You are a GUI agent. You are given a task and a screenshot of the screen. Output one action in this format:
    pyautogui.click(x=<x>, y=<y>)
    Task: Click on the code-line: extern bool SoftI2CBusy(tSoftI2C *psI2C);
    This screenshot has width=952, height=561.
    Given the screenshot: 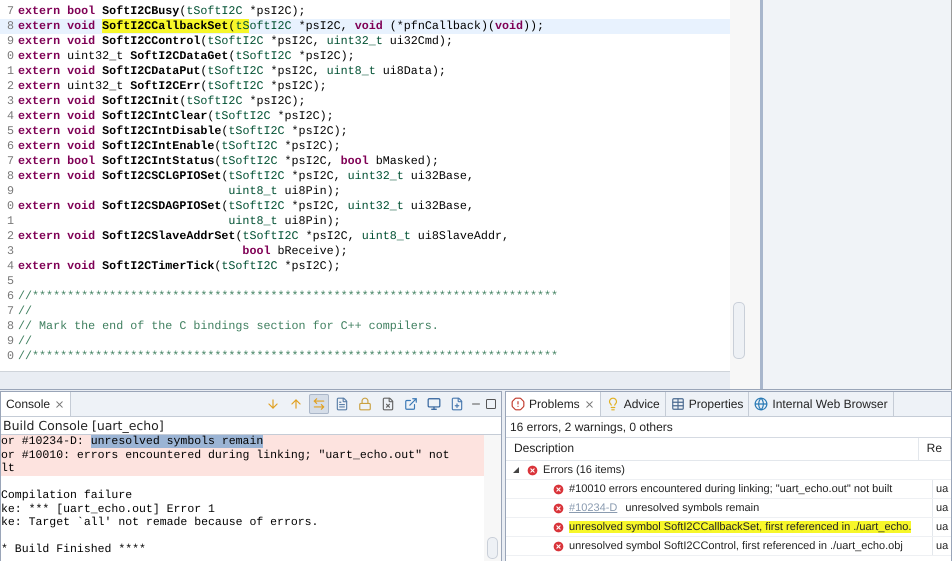 What is the action you would take?
    pyautogui.click(x=162, y=11)
    